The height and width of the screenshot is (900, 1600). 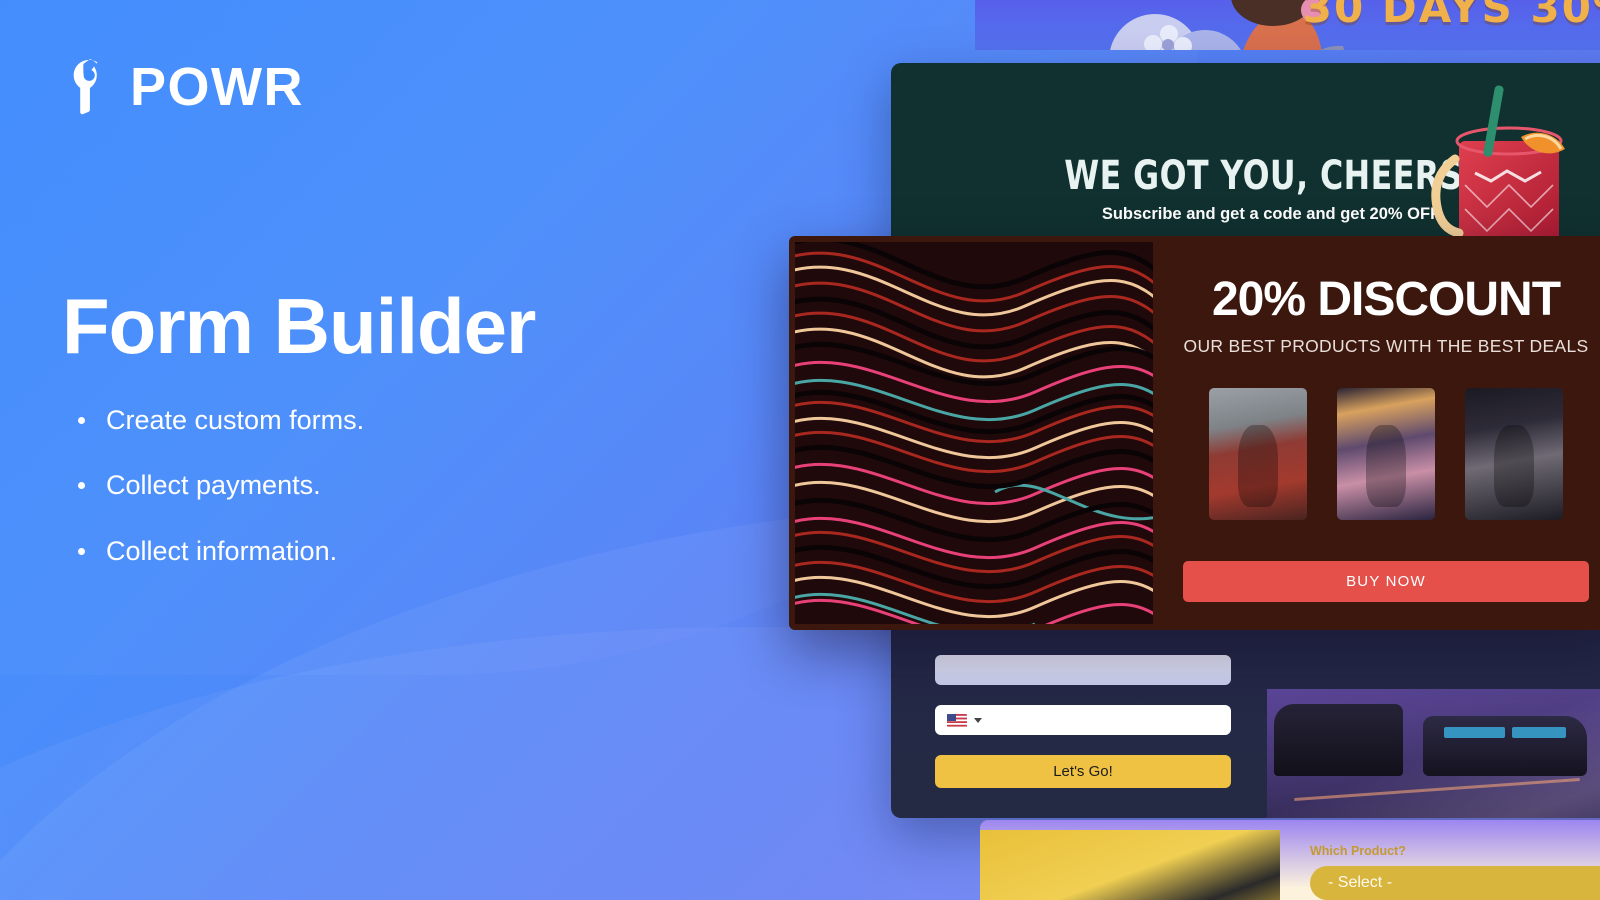 I want to click on discount-subtitle: OUR BEST PRODUCTS WITH THE BEST DEALS, so click(x=1386, y=346).